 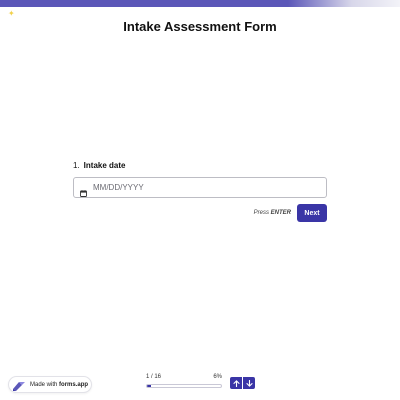 What do you see at coordinates (280, 213) in the screenshot?
I see `press-hint-key: ENTER` at bounding box center [280, 213].